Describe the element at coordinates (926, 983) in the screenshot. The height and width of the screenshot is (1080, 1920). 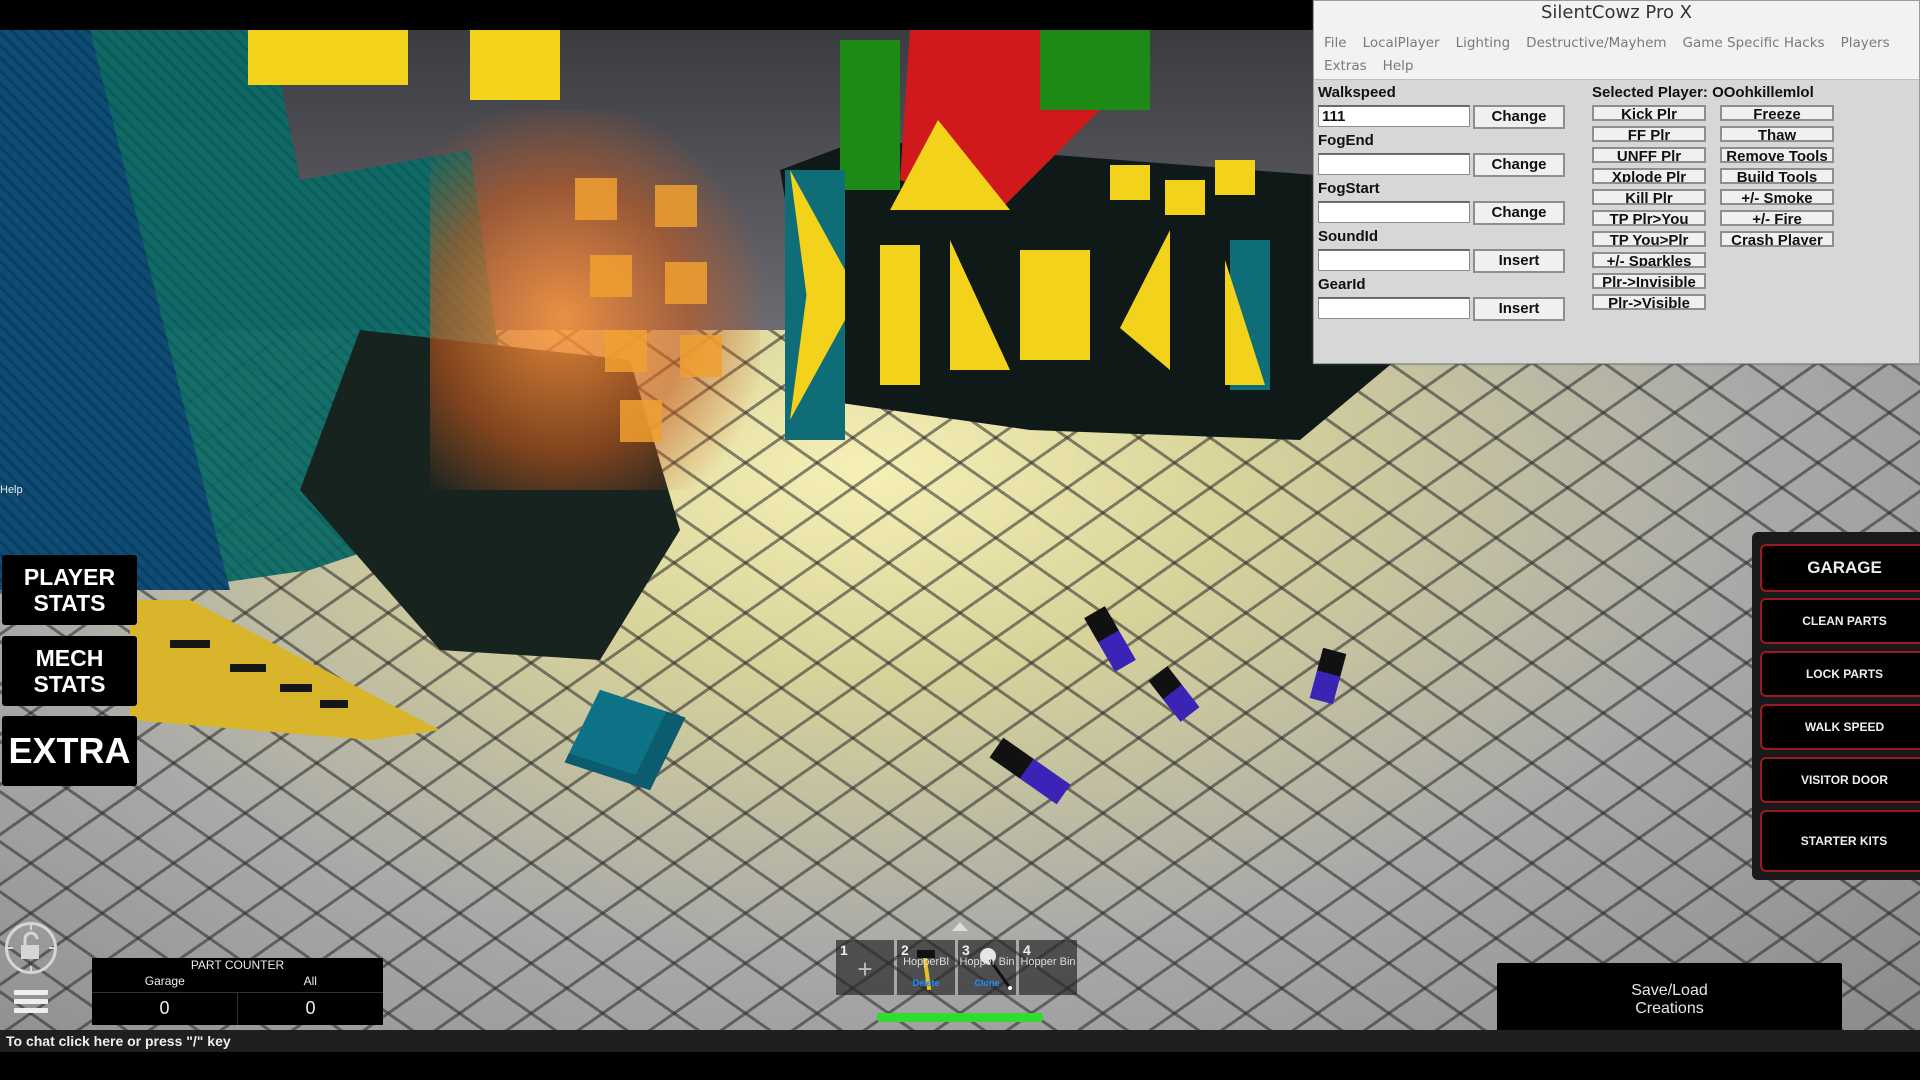
I see `slot-subtitle: Delete` at that location.